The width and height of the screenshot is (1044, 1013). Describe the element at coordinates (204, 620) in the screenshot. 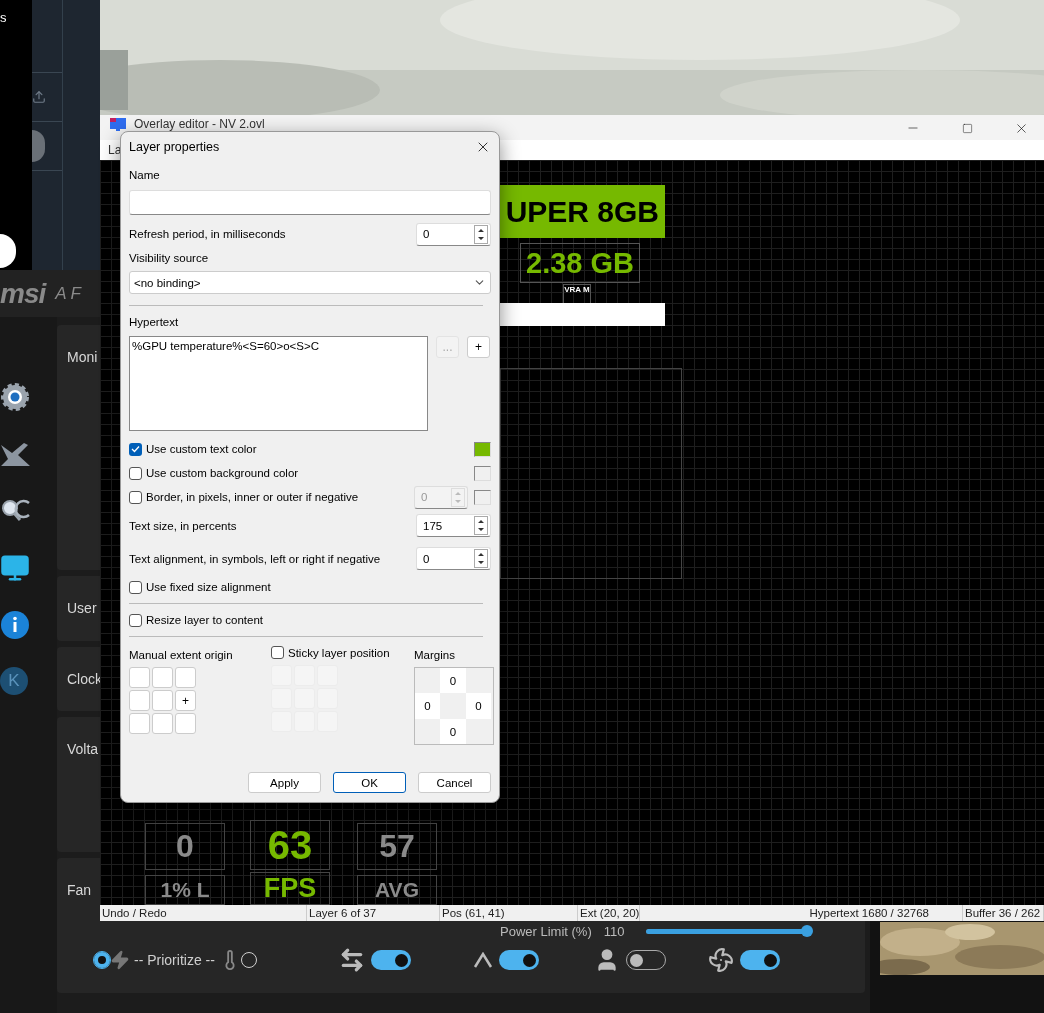

I see `checkbox-label: Resize layer to content` at that location.